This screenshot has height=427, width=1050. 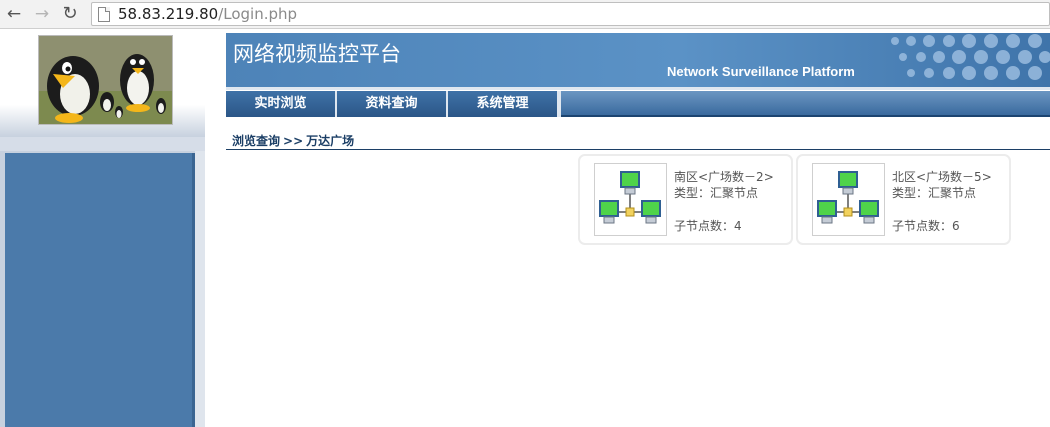 I want to click on forward-arrow-icon: →, so click(x=42, y=14).